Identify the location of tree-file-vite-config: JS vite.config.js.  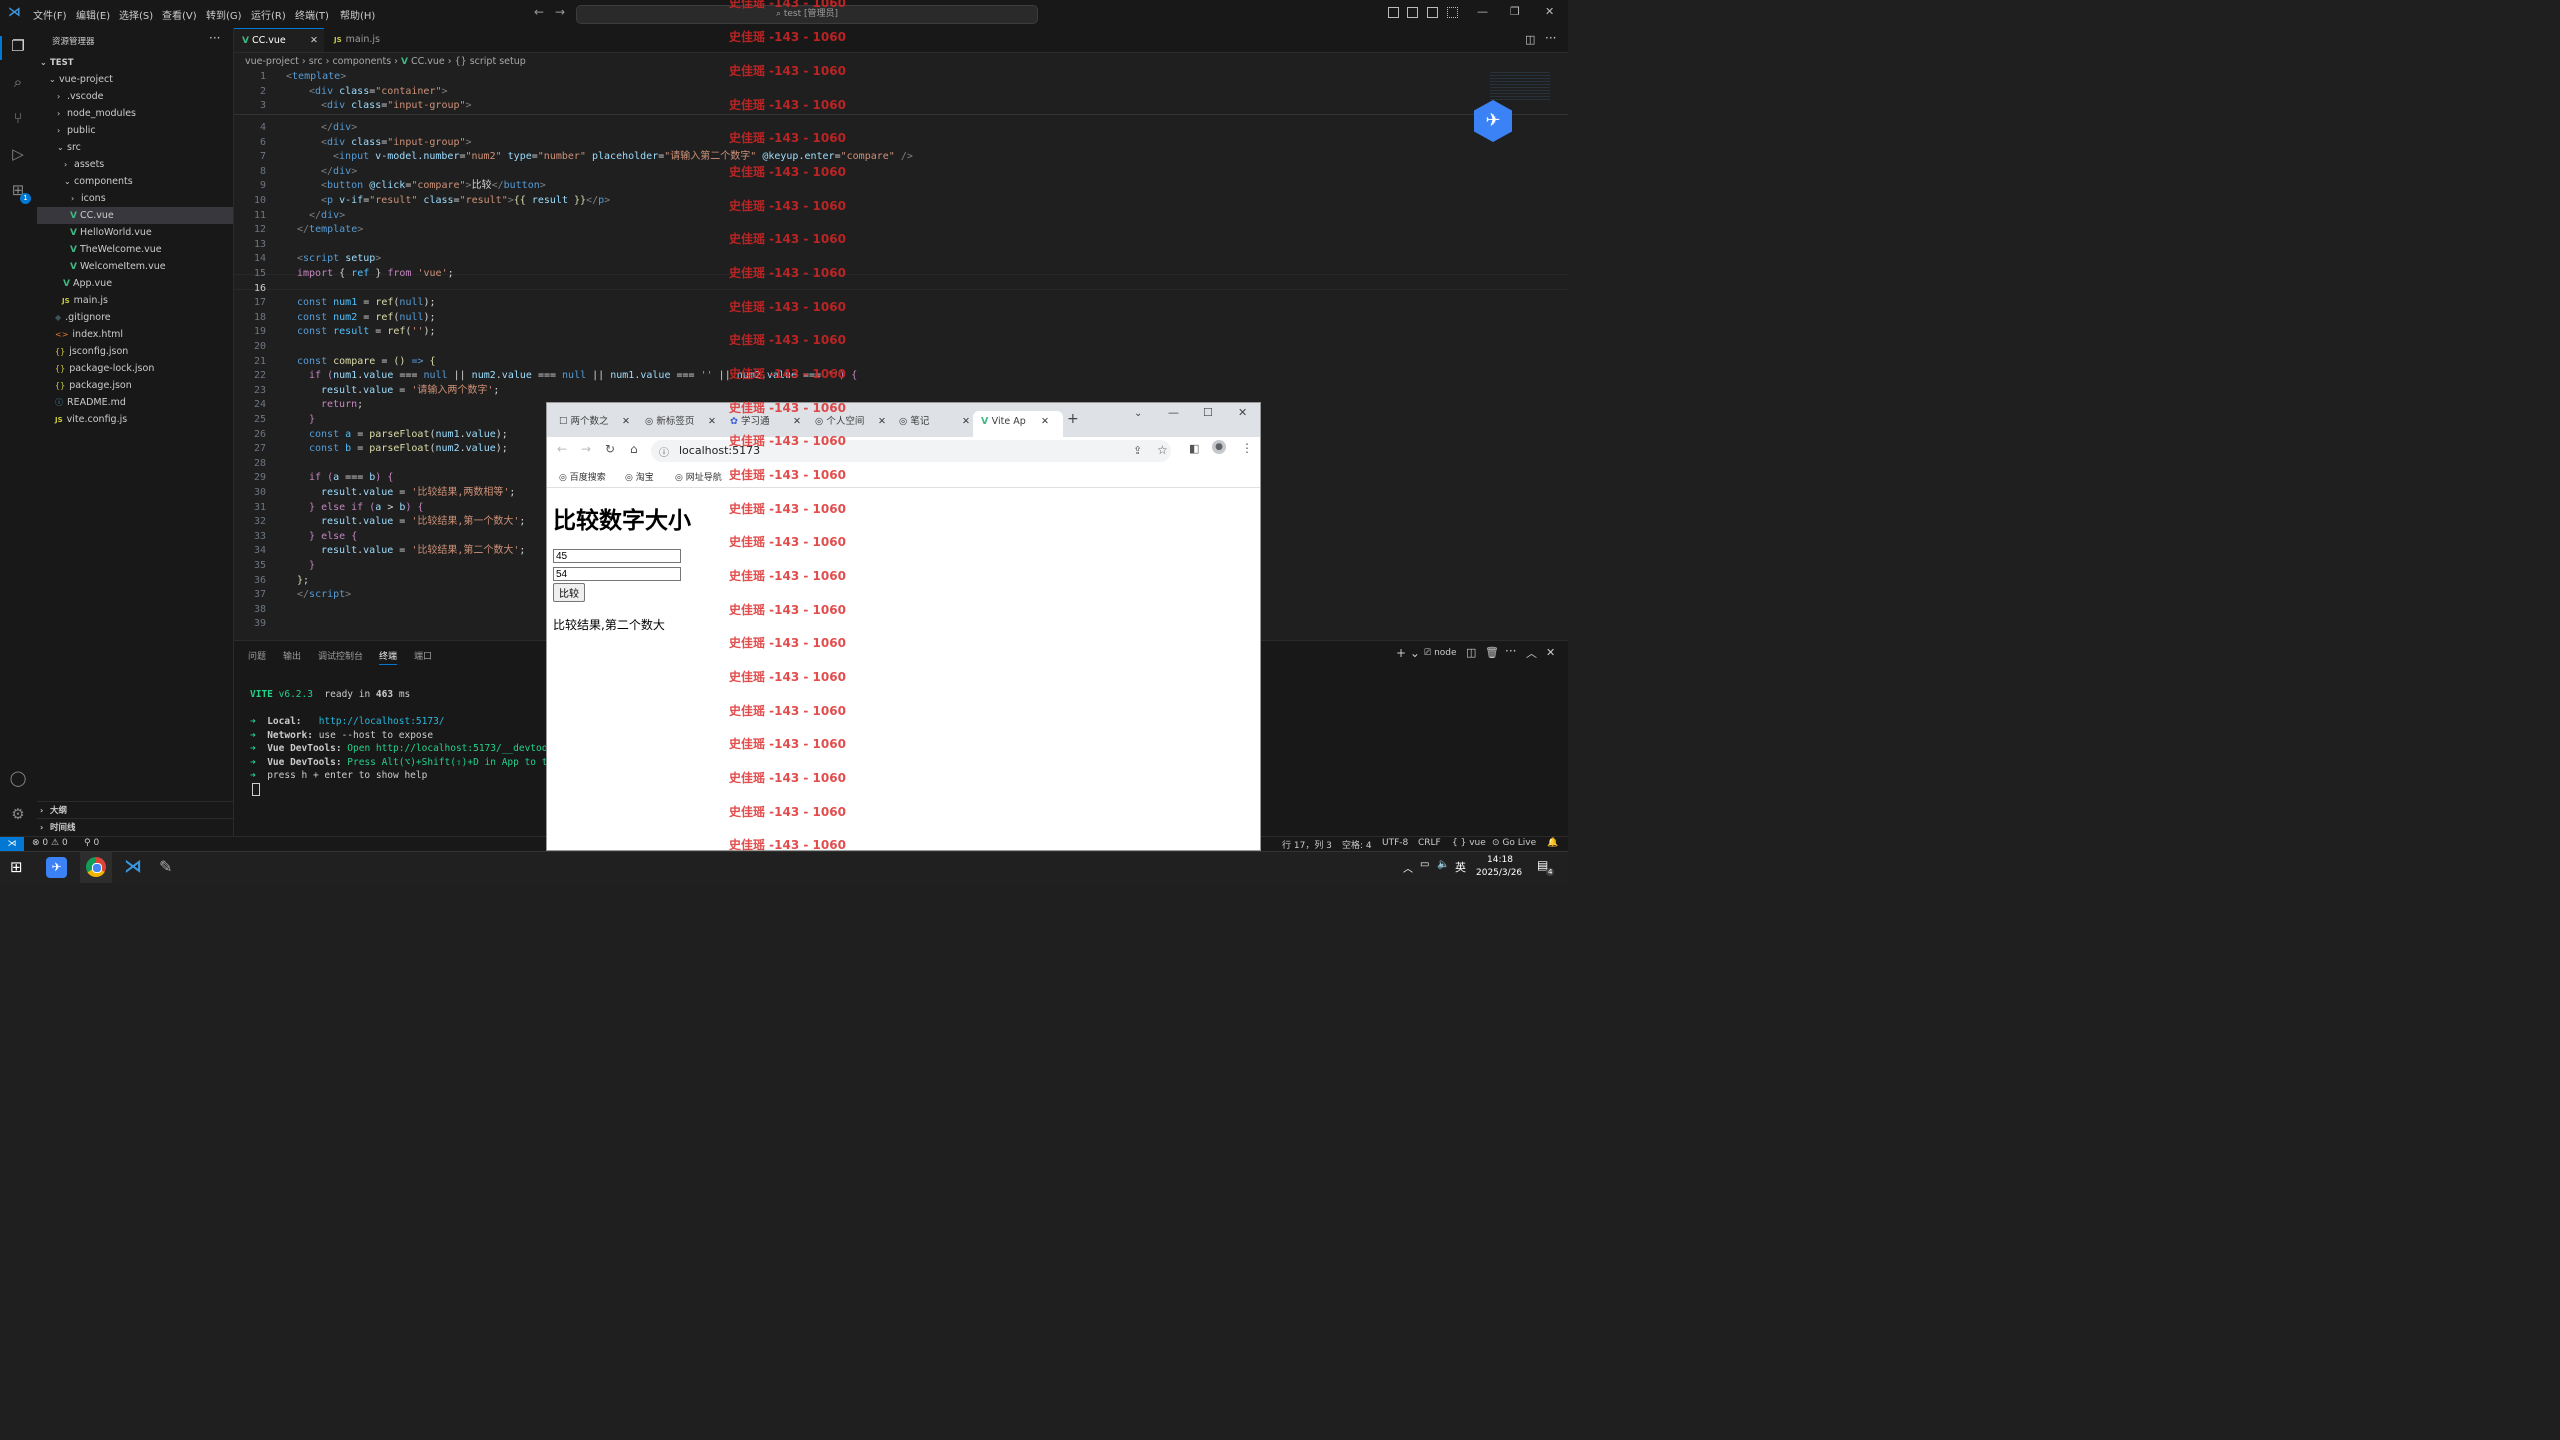
(135, 419).